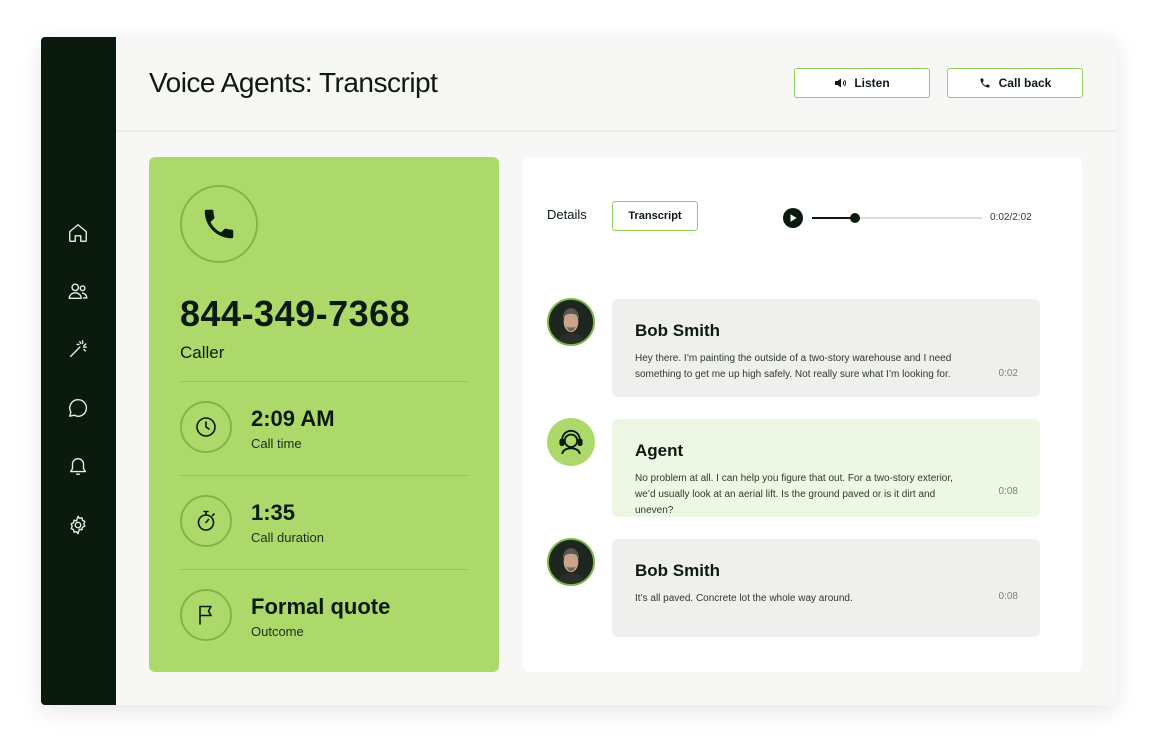 Image resolution: width=1157 pixels, height=750 pixels. I want to click on tab-transcript: Transcript, so click(655, 216).